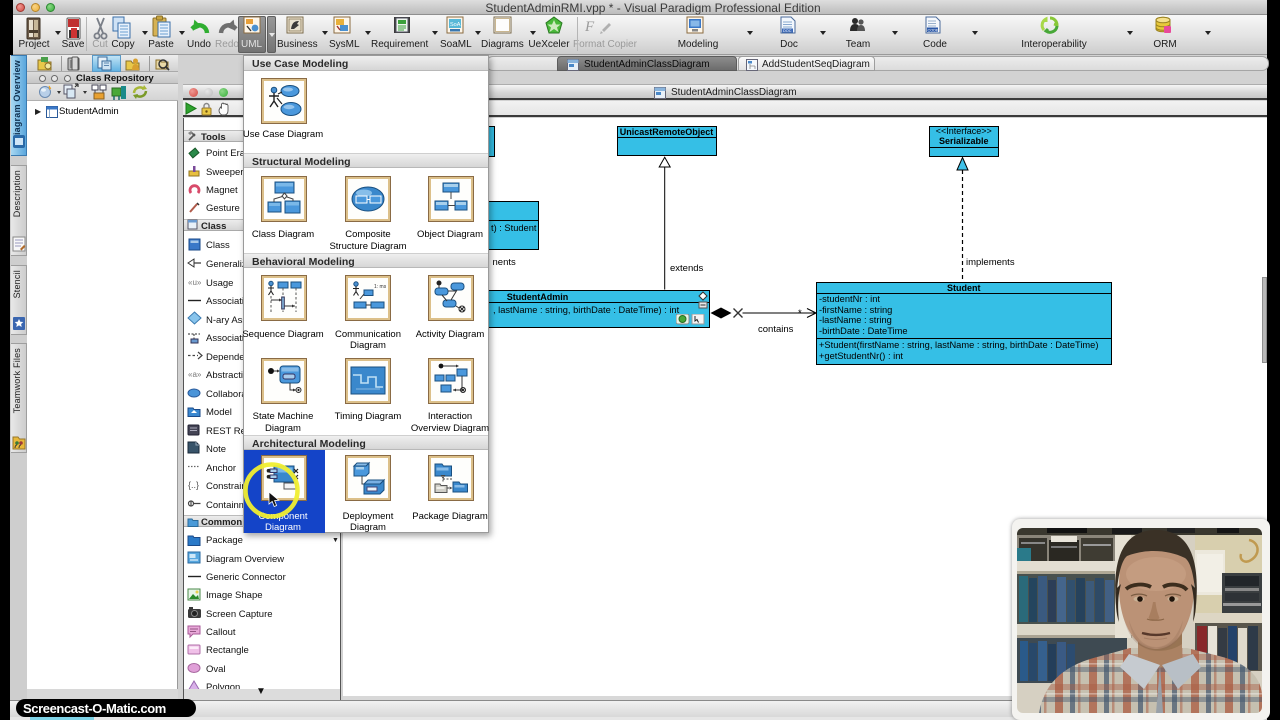 The image size is (1280, 720). Describe the element at coordinates (787, 31) in the screenshot. I see `svg-text: DOC` at that location.